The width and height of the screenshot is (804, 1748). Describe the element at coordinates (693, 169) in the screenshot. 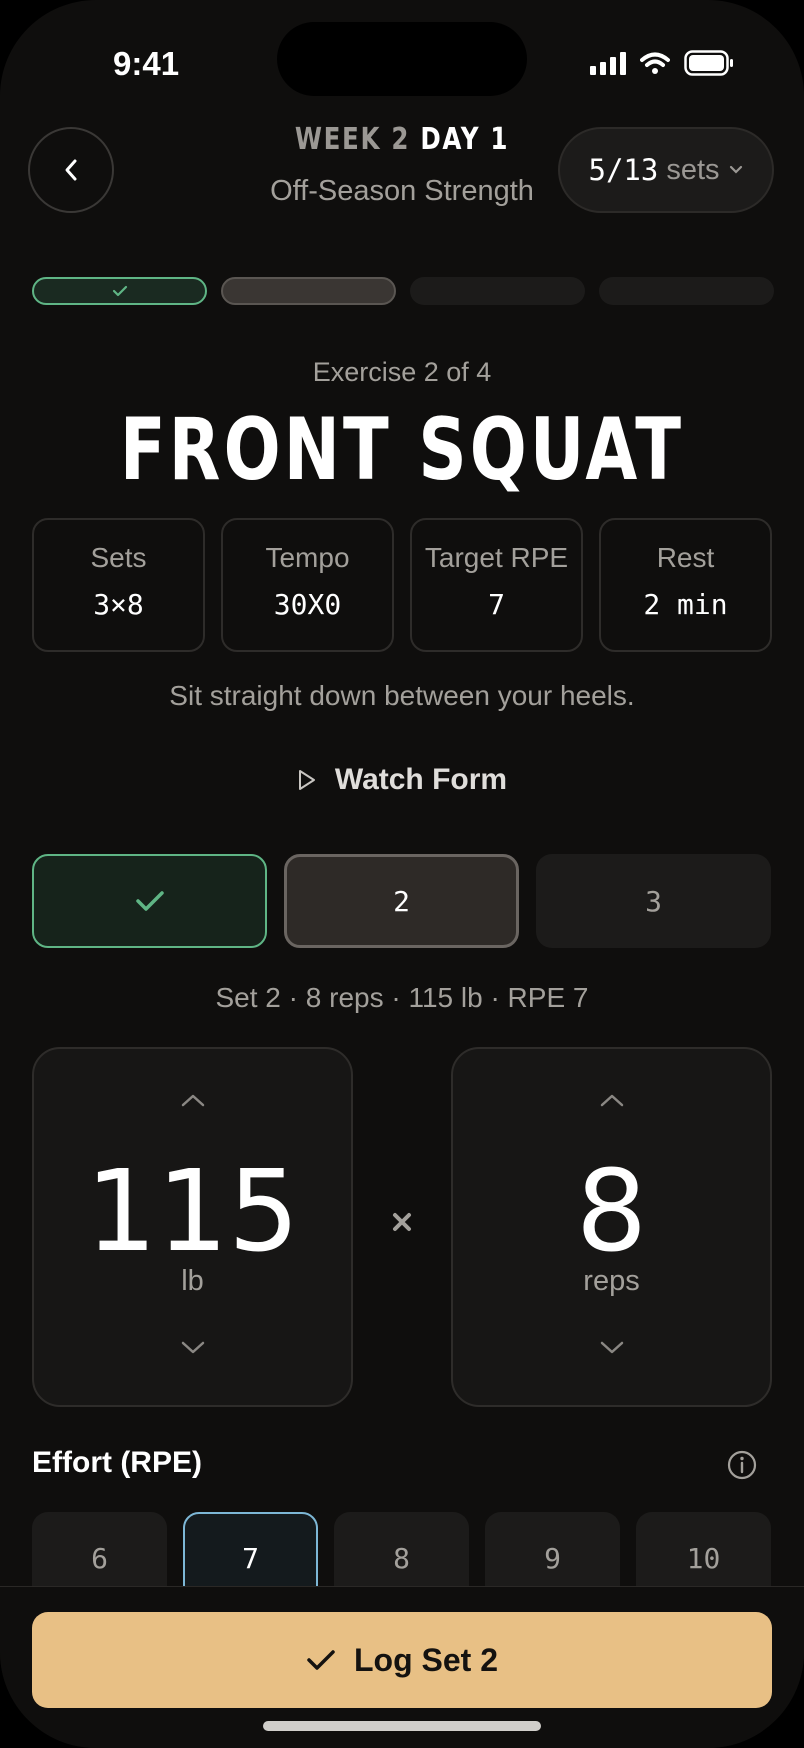

I see `sets-progress-word: sets` at that location.